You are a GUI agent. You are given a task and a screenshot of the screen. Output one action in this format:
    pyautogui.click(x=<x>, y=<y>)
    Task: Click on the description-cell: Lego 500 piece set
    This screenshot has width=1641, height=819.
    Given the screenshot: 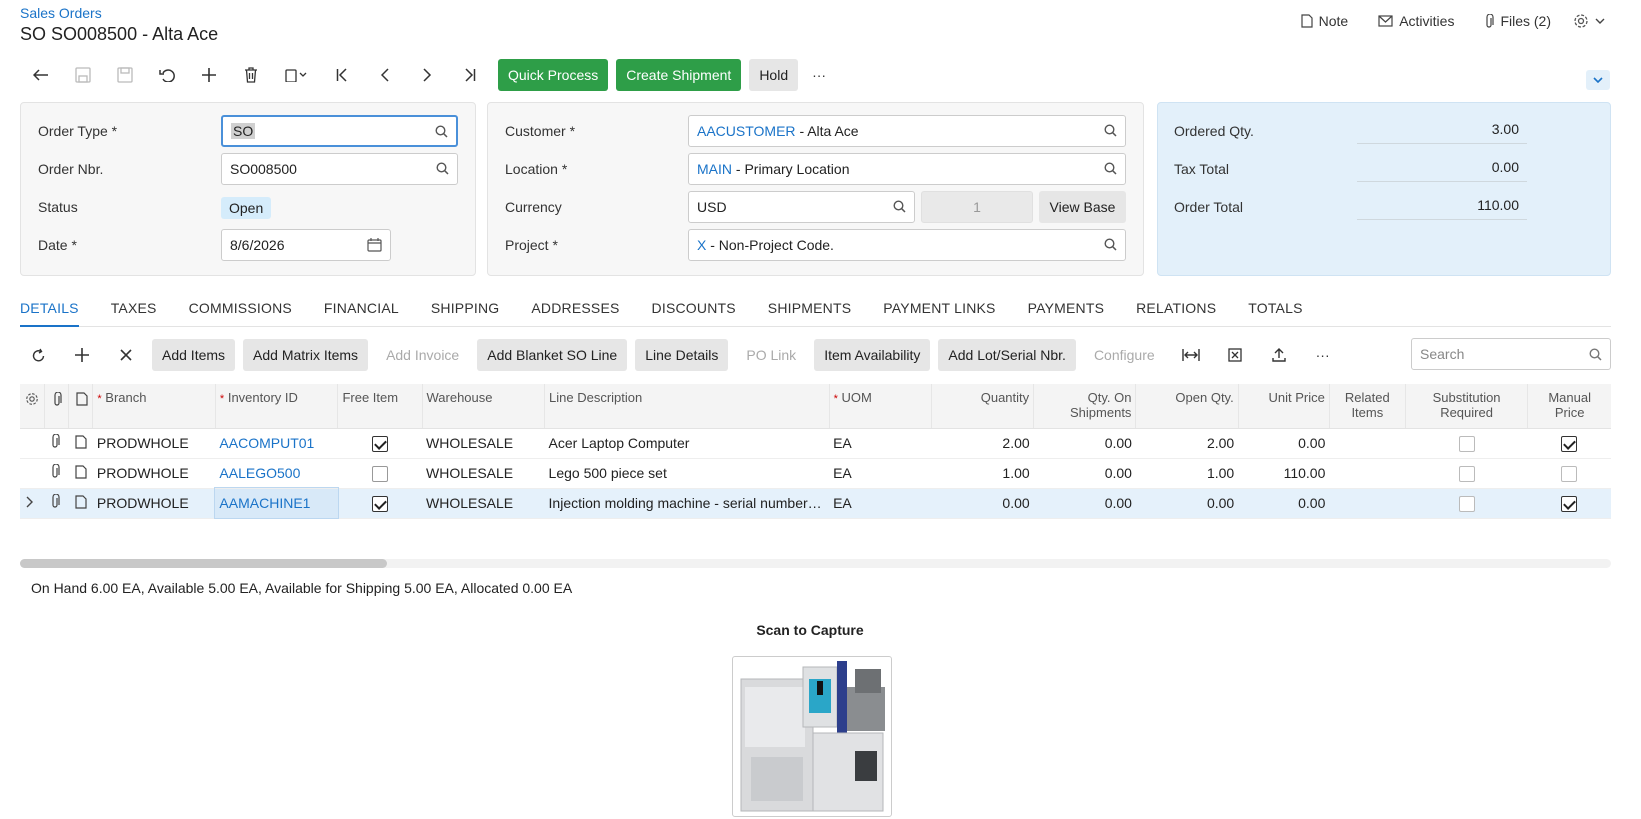 What is the action you would take?
    pyautogui.click(x=687, y=473)
    